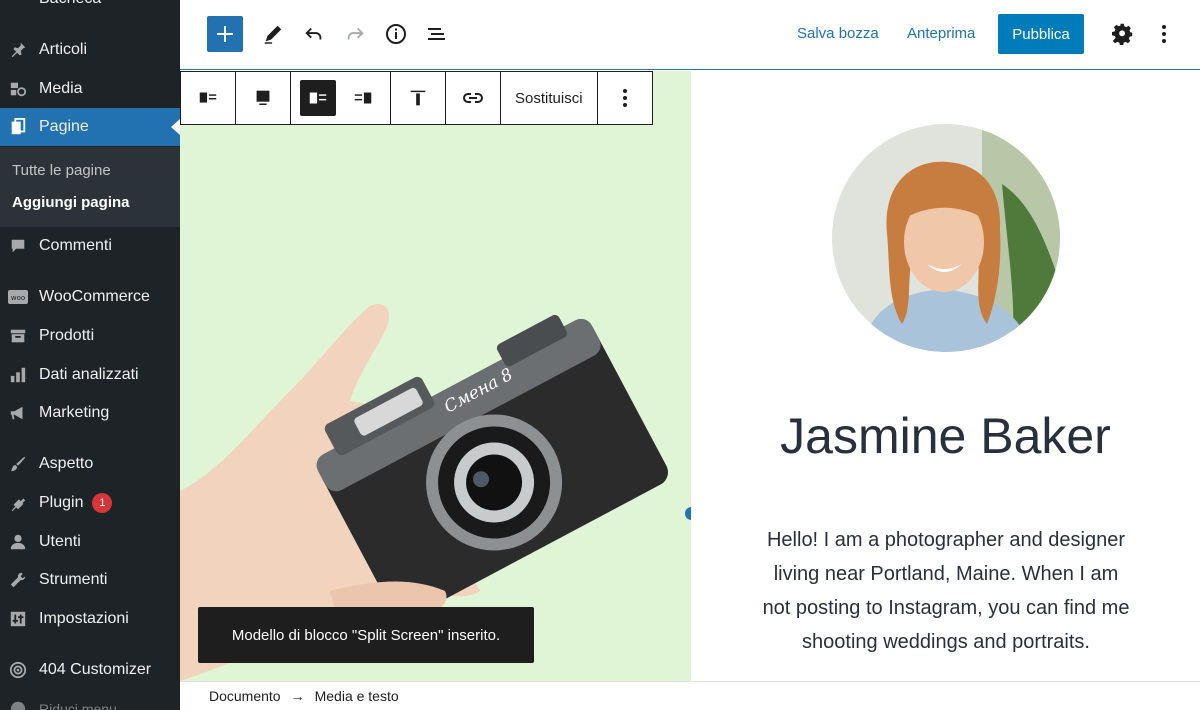 The image size is (1200, 710). What do you see at coordinates (90, 700) in the screenshot?
I see `collapse-menu-button: Riduci menu` at bounding box center [90, 700].